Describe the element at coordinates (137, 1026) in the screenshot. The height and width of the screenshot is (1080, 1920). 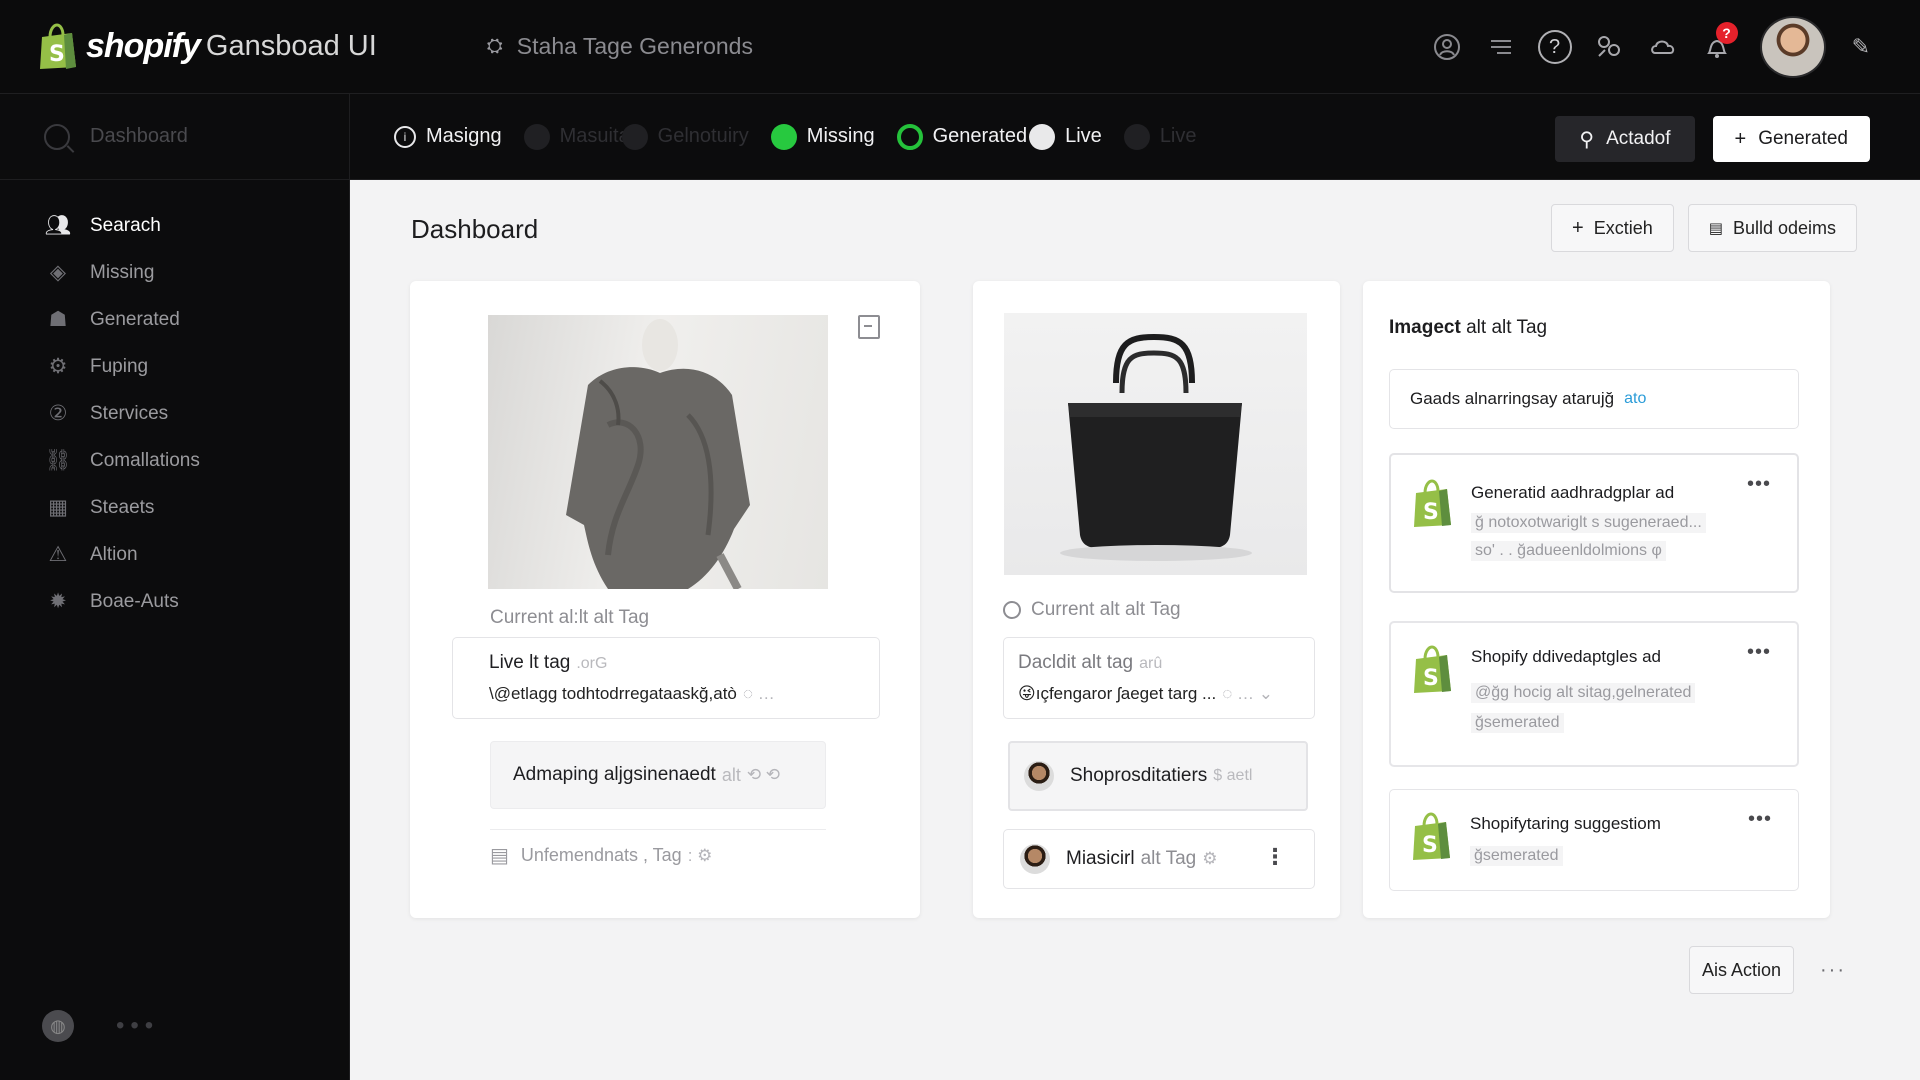
I see `more-icon: •••` at that location.